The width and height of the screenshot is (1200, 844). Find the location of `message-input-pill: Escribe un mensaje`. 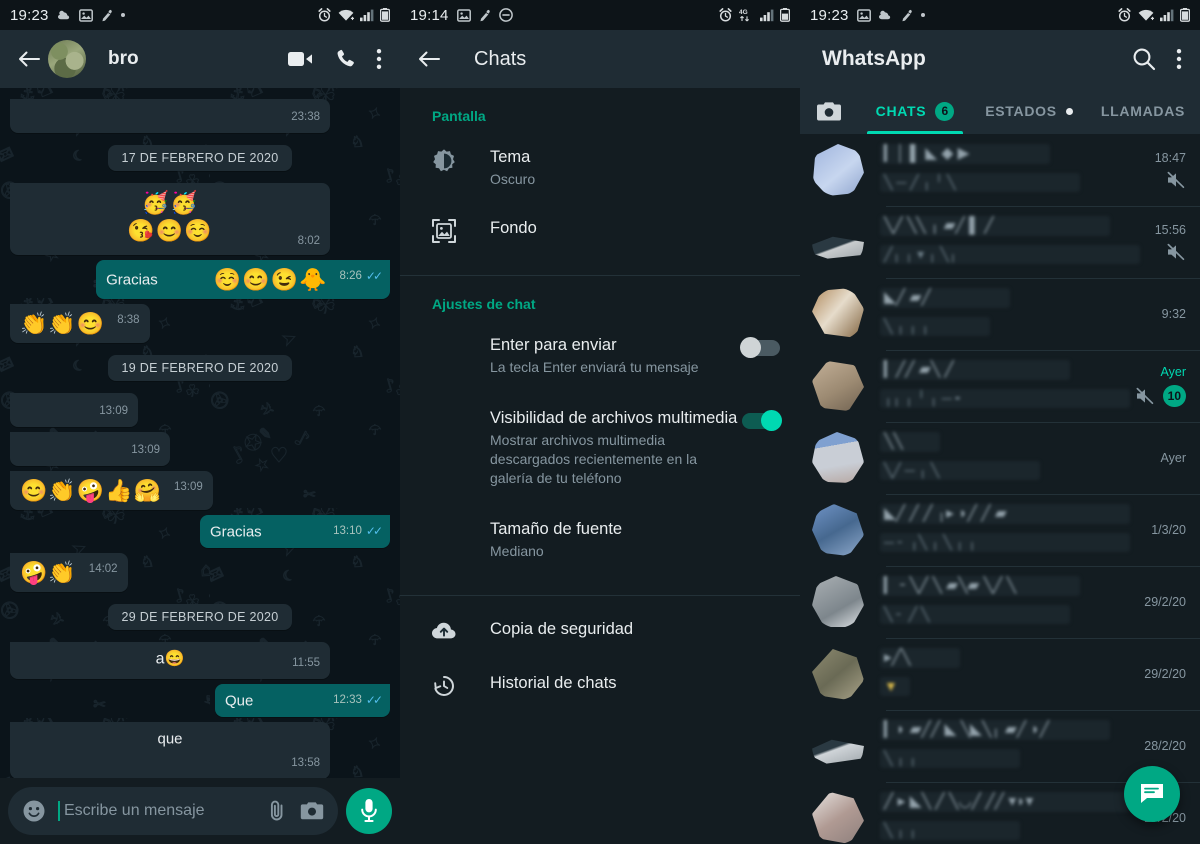

message-input-pill: Escribe un mensaje is located at coordinates (173, 811).